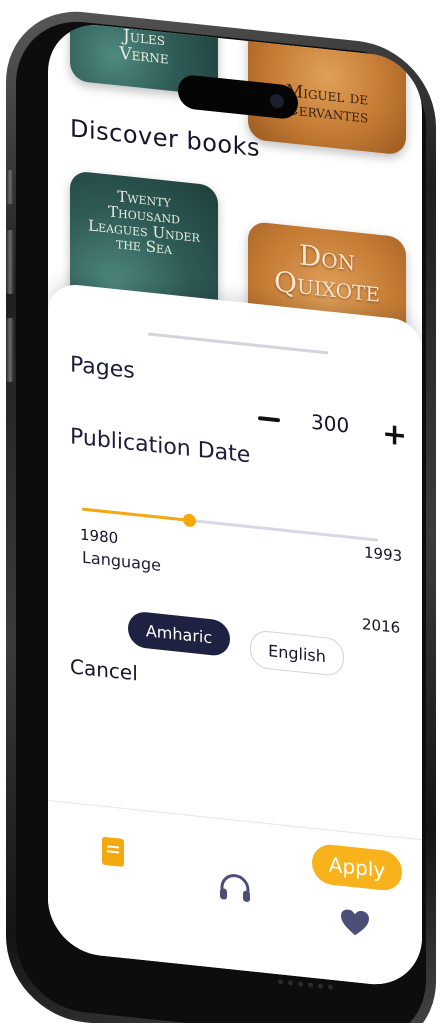 The height and width of the screenshot is (1023, 441). I want to click on cancel-button: Cancel, so click(104, 669).